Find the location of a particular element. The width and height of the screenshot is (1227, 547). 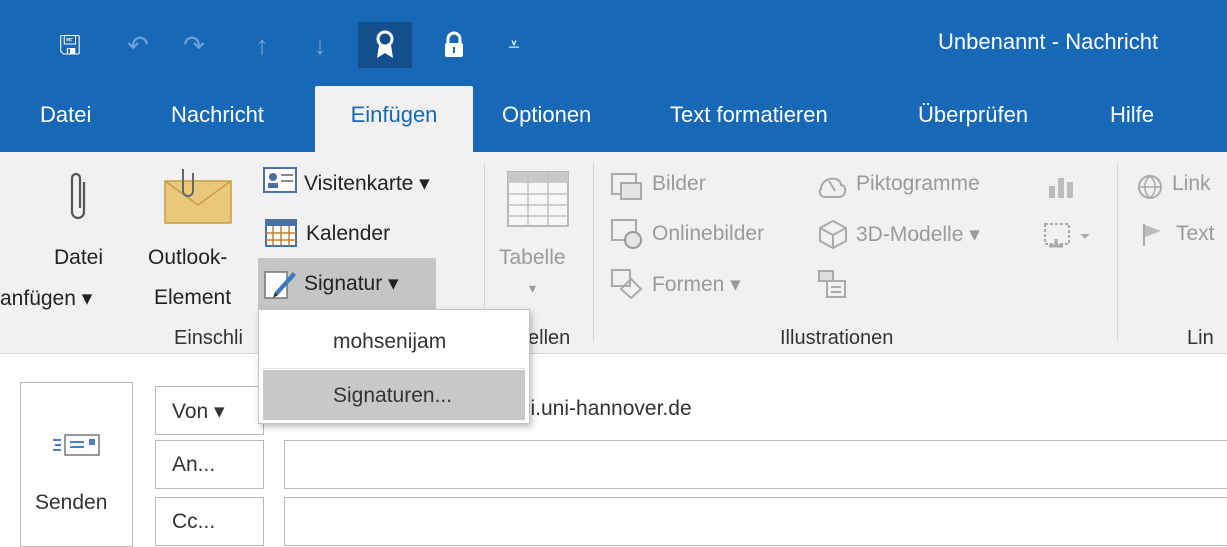

up-glyph: ↑ is located at coordinates (262, 45).